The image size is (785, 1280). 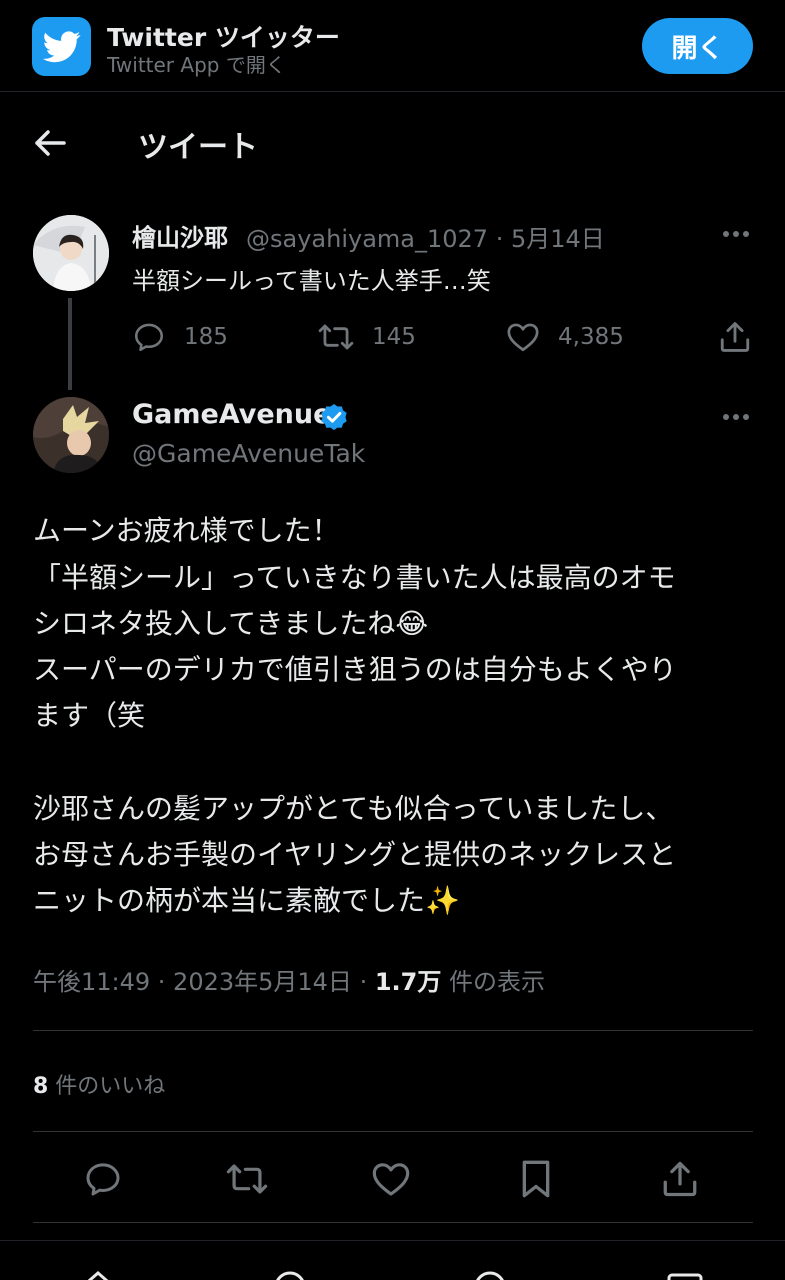 I want to click on author-name: GameAvenue, so click(x=231, y=414).